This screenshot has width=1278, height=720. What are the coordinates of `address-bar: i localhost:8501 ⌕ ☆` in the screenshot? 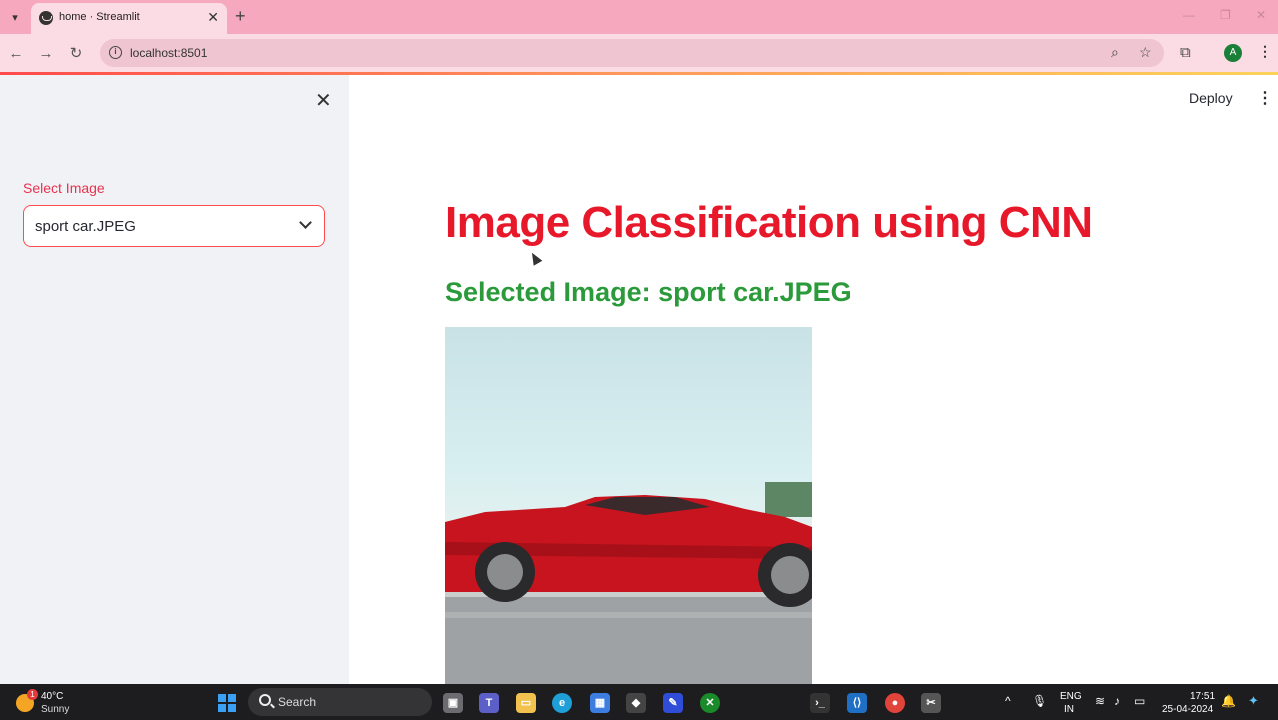 It's located at (632, 53).